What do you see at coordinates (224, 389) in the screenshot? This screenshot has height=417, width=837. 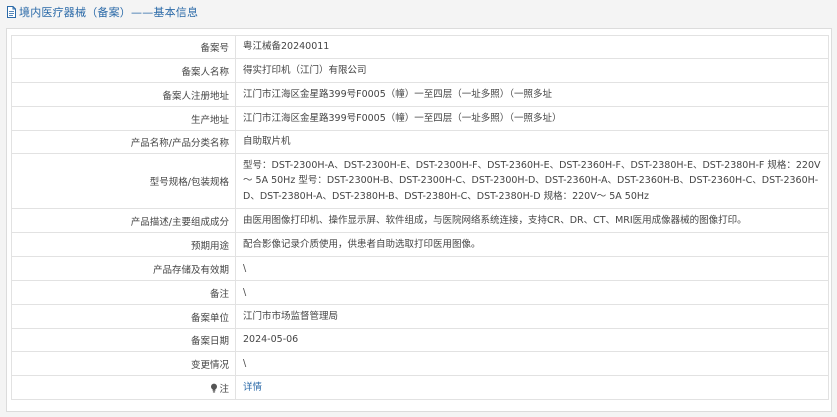 I see `note-label-text: 注` at bounding box center [224, 389].